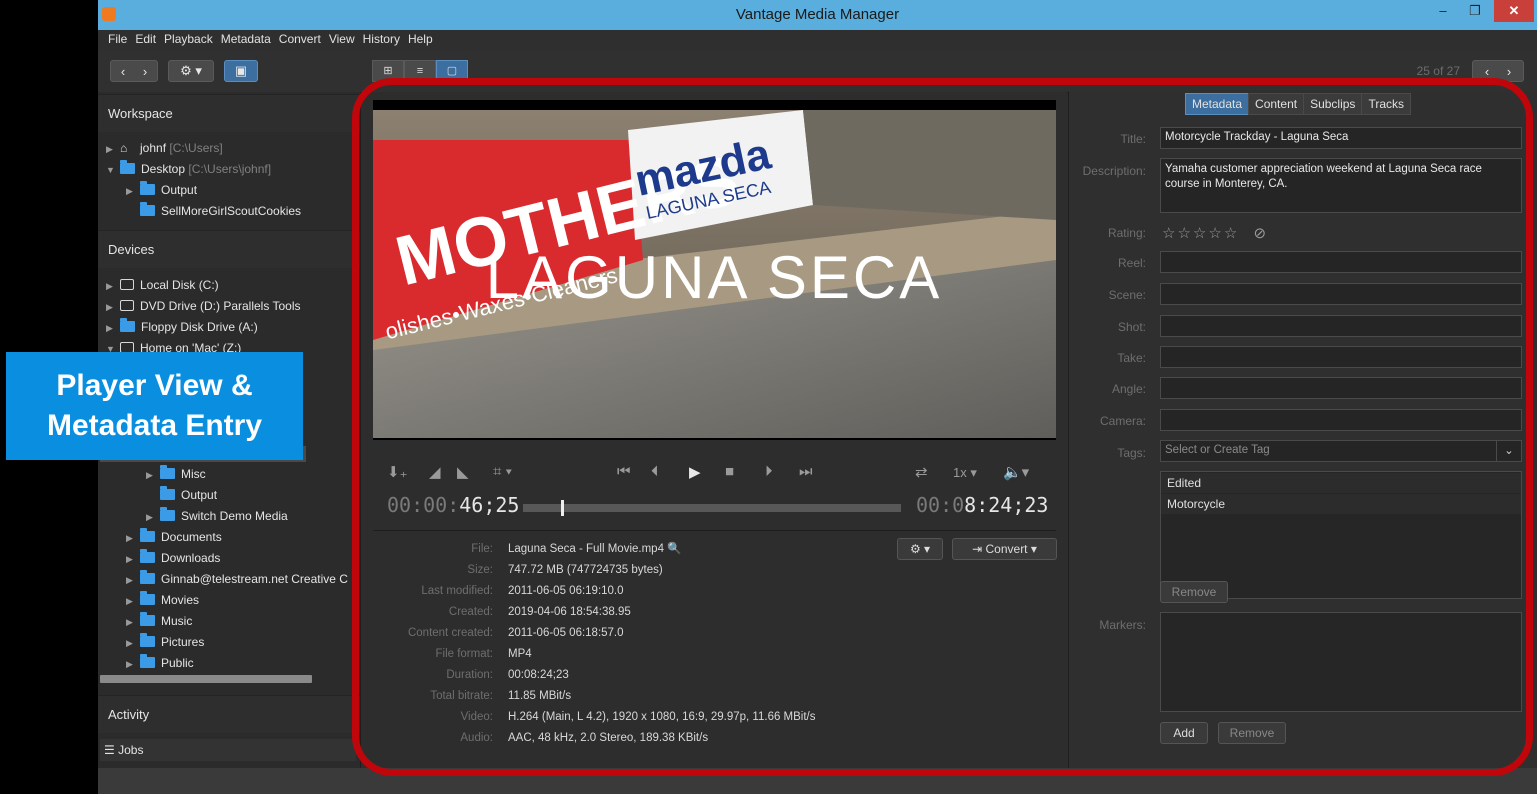 This screenshot has width=1537, height=794. I want to click on tree-item-label: Public, so click(177, 663).